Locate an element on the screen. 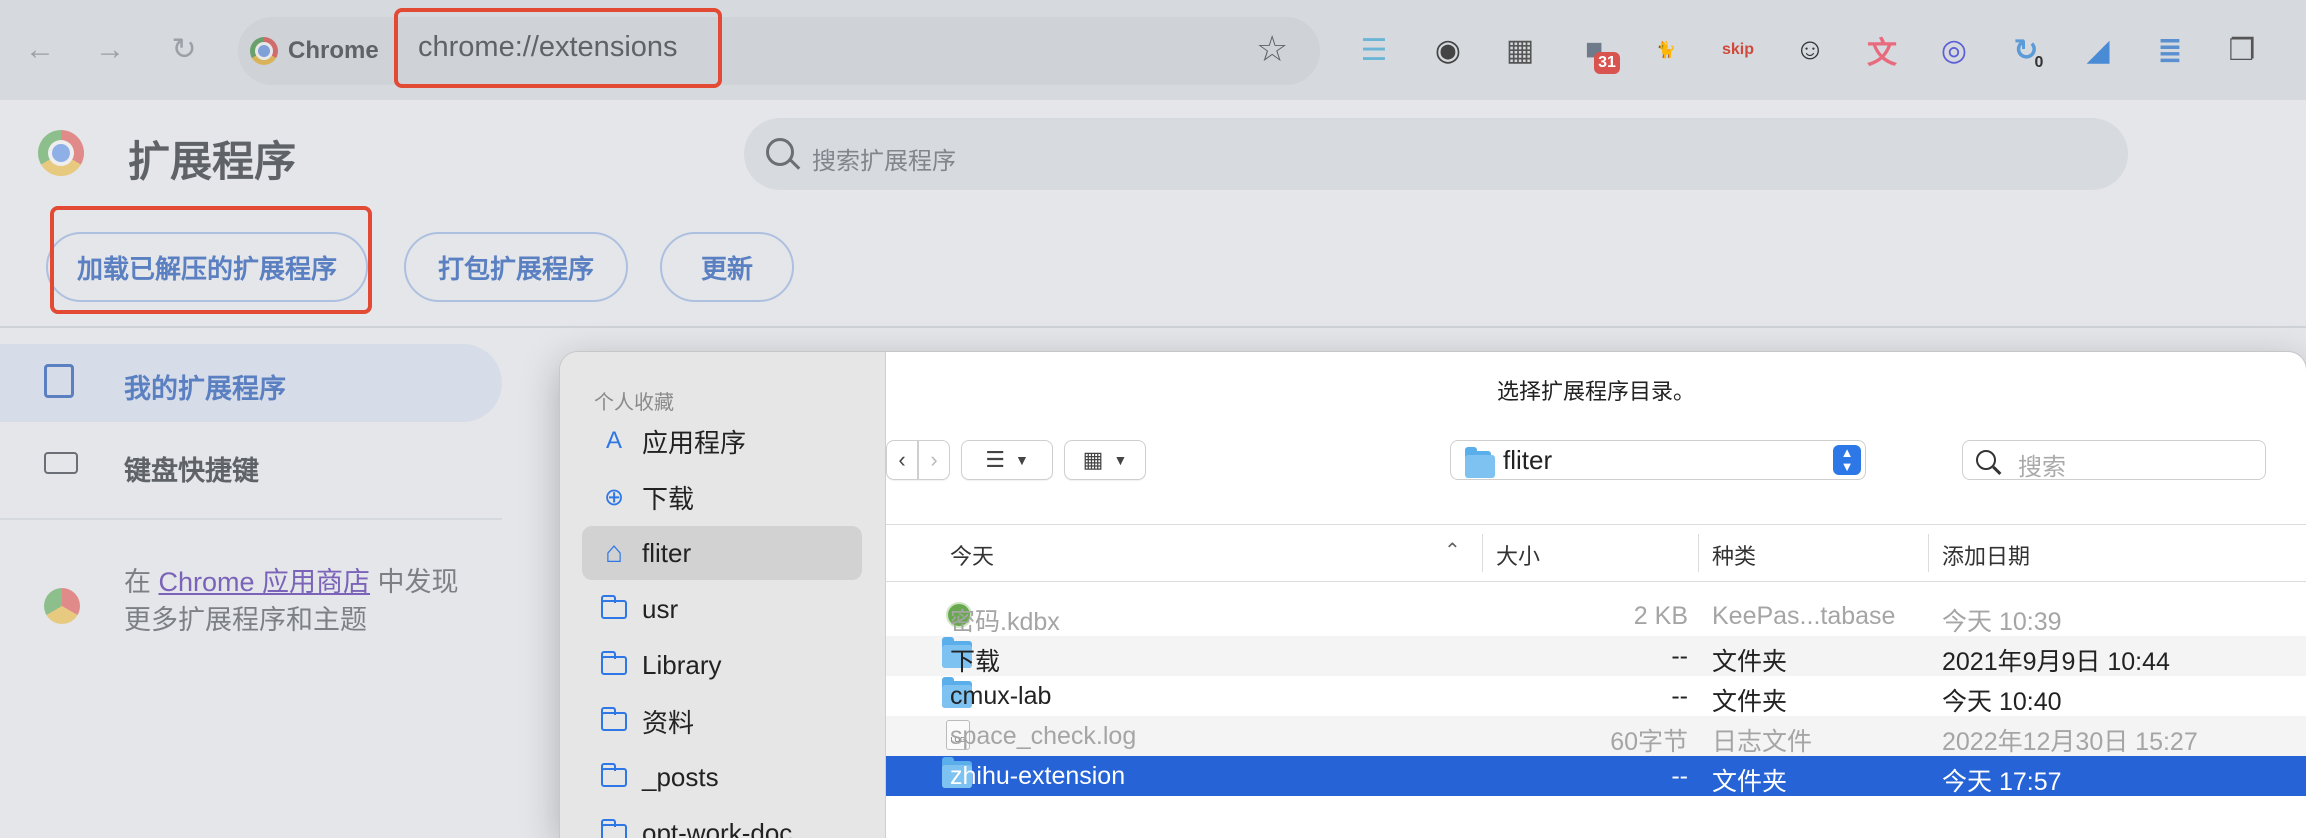  skip-ad-icon: skip is located at coordinates (1738, 50).